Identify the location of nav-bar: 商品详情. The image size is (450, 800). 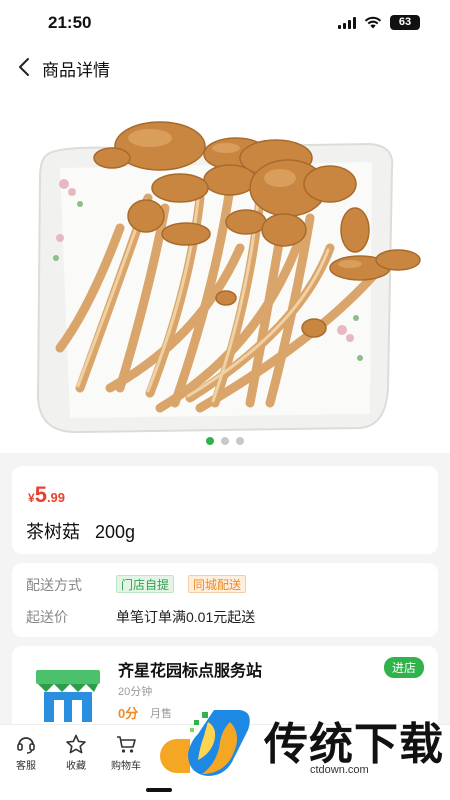
(225, 67).